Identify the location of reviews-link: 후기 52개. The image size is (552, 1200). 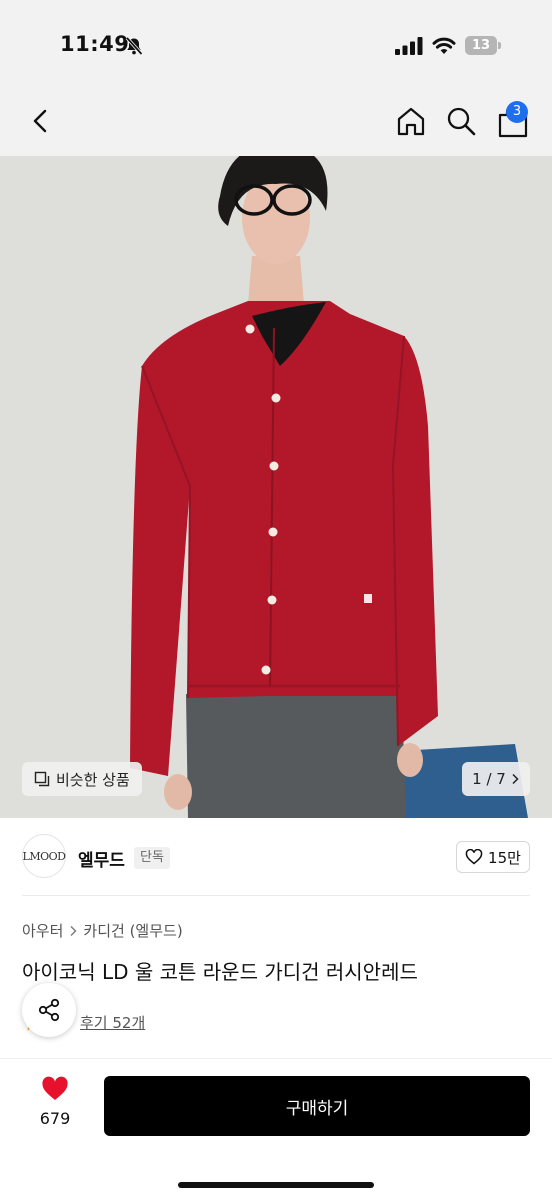
(112, 1022).